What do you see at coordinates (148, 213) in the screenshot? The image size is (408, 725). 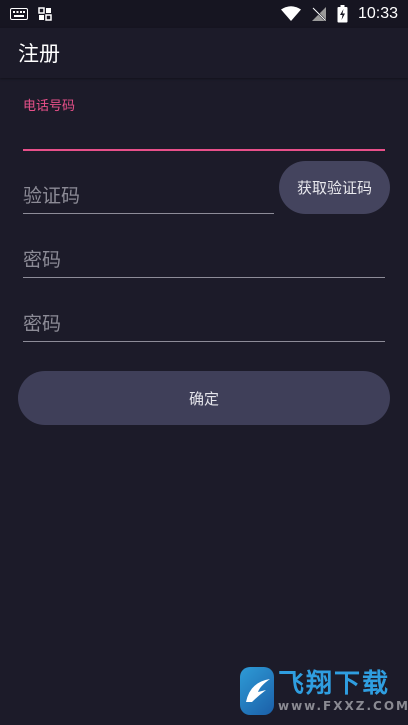 I see `verification-code-underline` at bounding box center [148, 213].